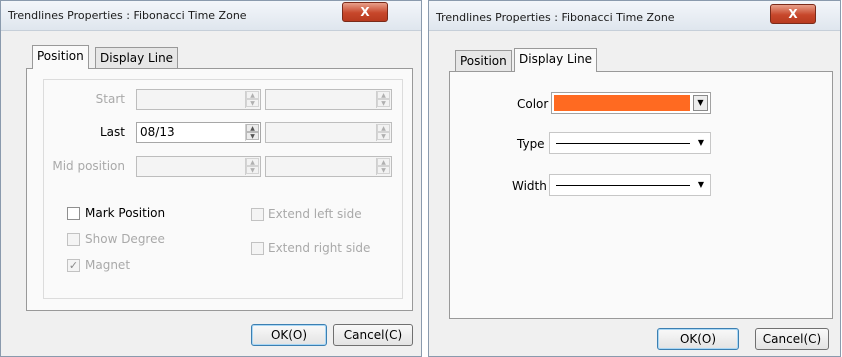 The height and width of the screenshot is (357, 842). Describe the element at coordinates (531, 144) in the screenshot. I see `type-label: Type` at that location.